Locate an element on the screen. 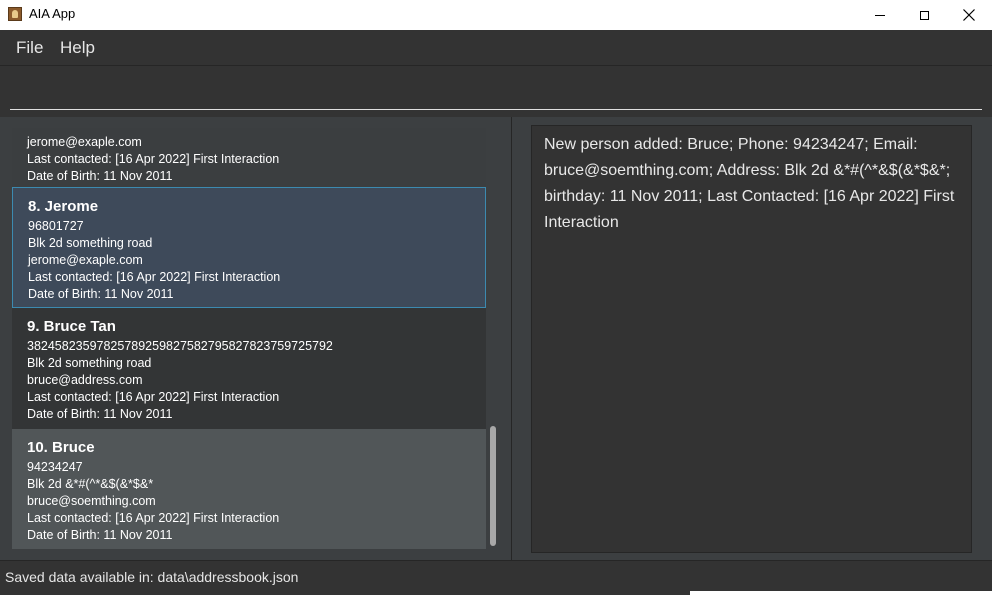 This screenshot has height=595, width=996. minimize-icon is located at coordinates (880, 15).